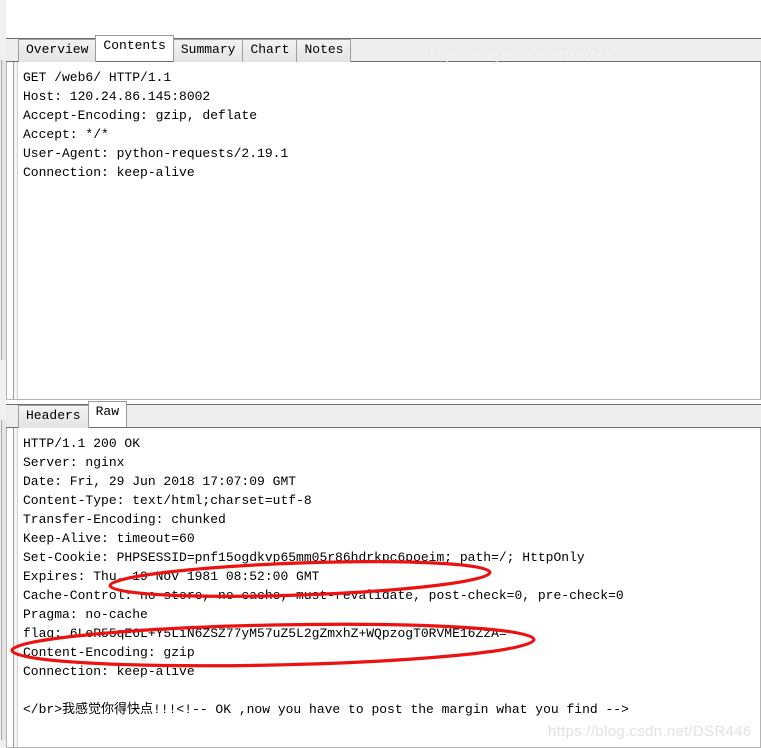 The width and height of the screenshot is (761, 748). What do you see at coordinates (134, 48) in the screenshot?
I see `tab-contents: Contents` at bounding box center [134, 48].